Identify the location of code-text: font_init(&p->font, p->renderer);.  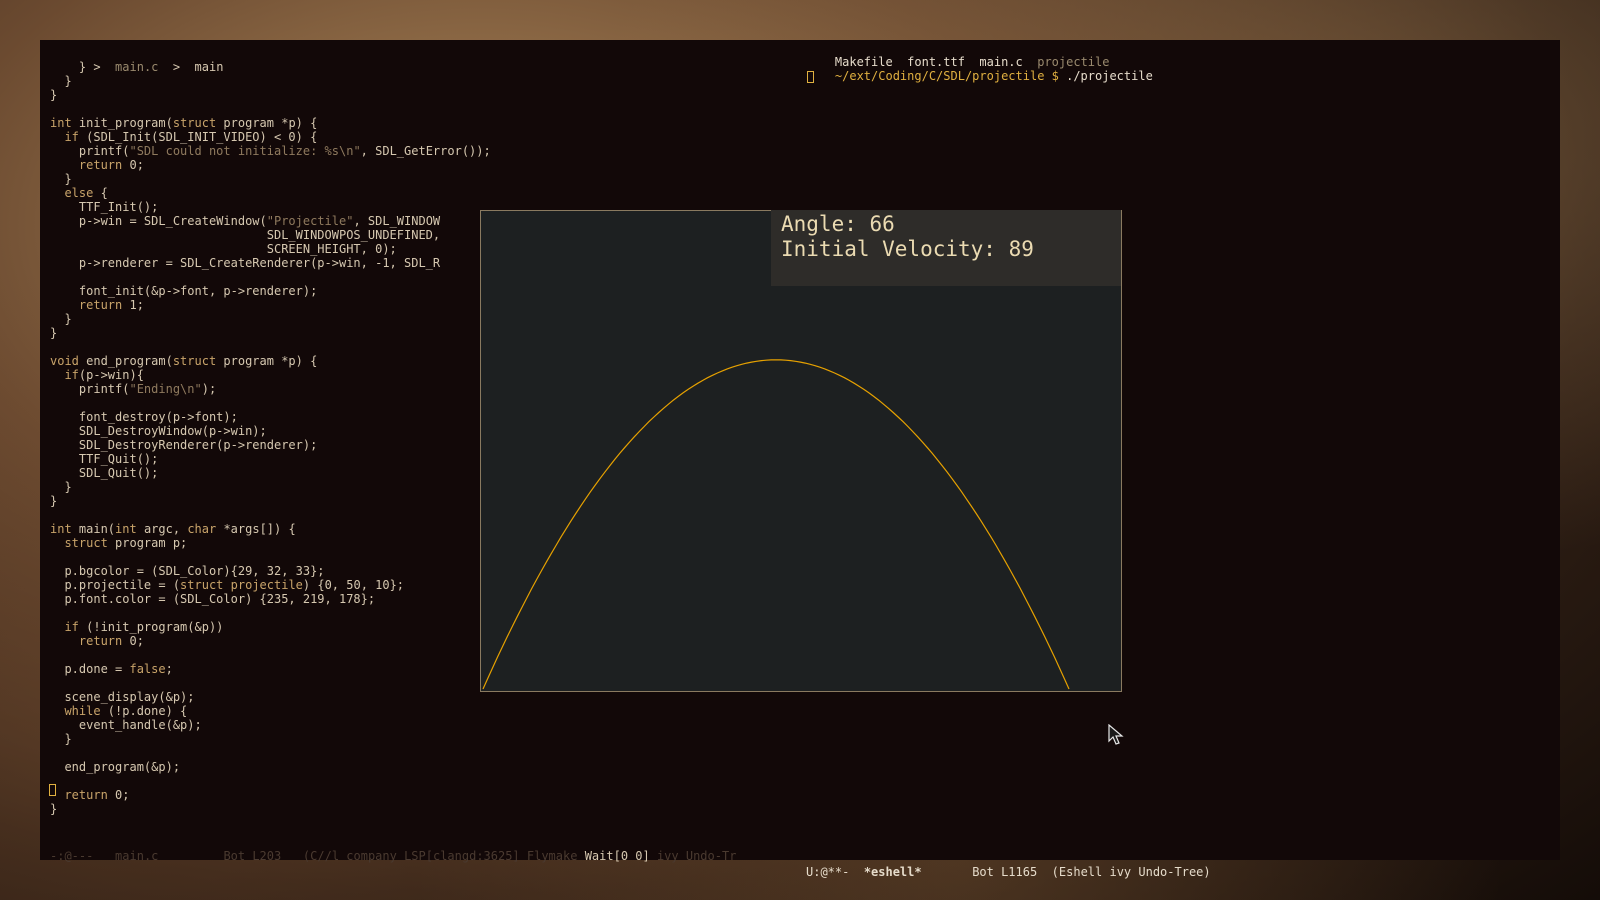
(184, 291).